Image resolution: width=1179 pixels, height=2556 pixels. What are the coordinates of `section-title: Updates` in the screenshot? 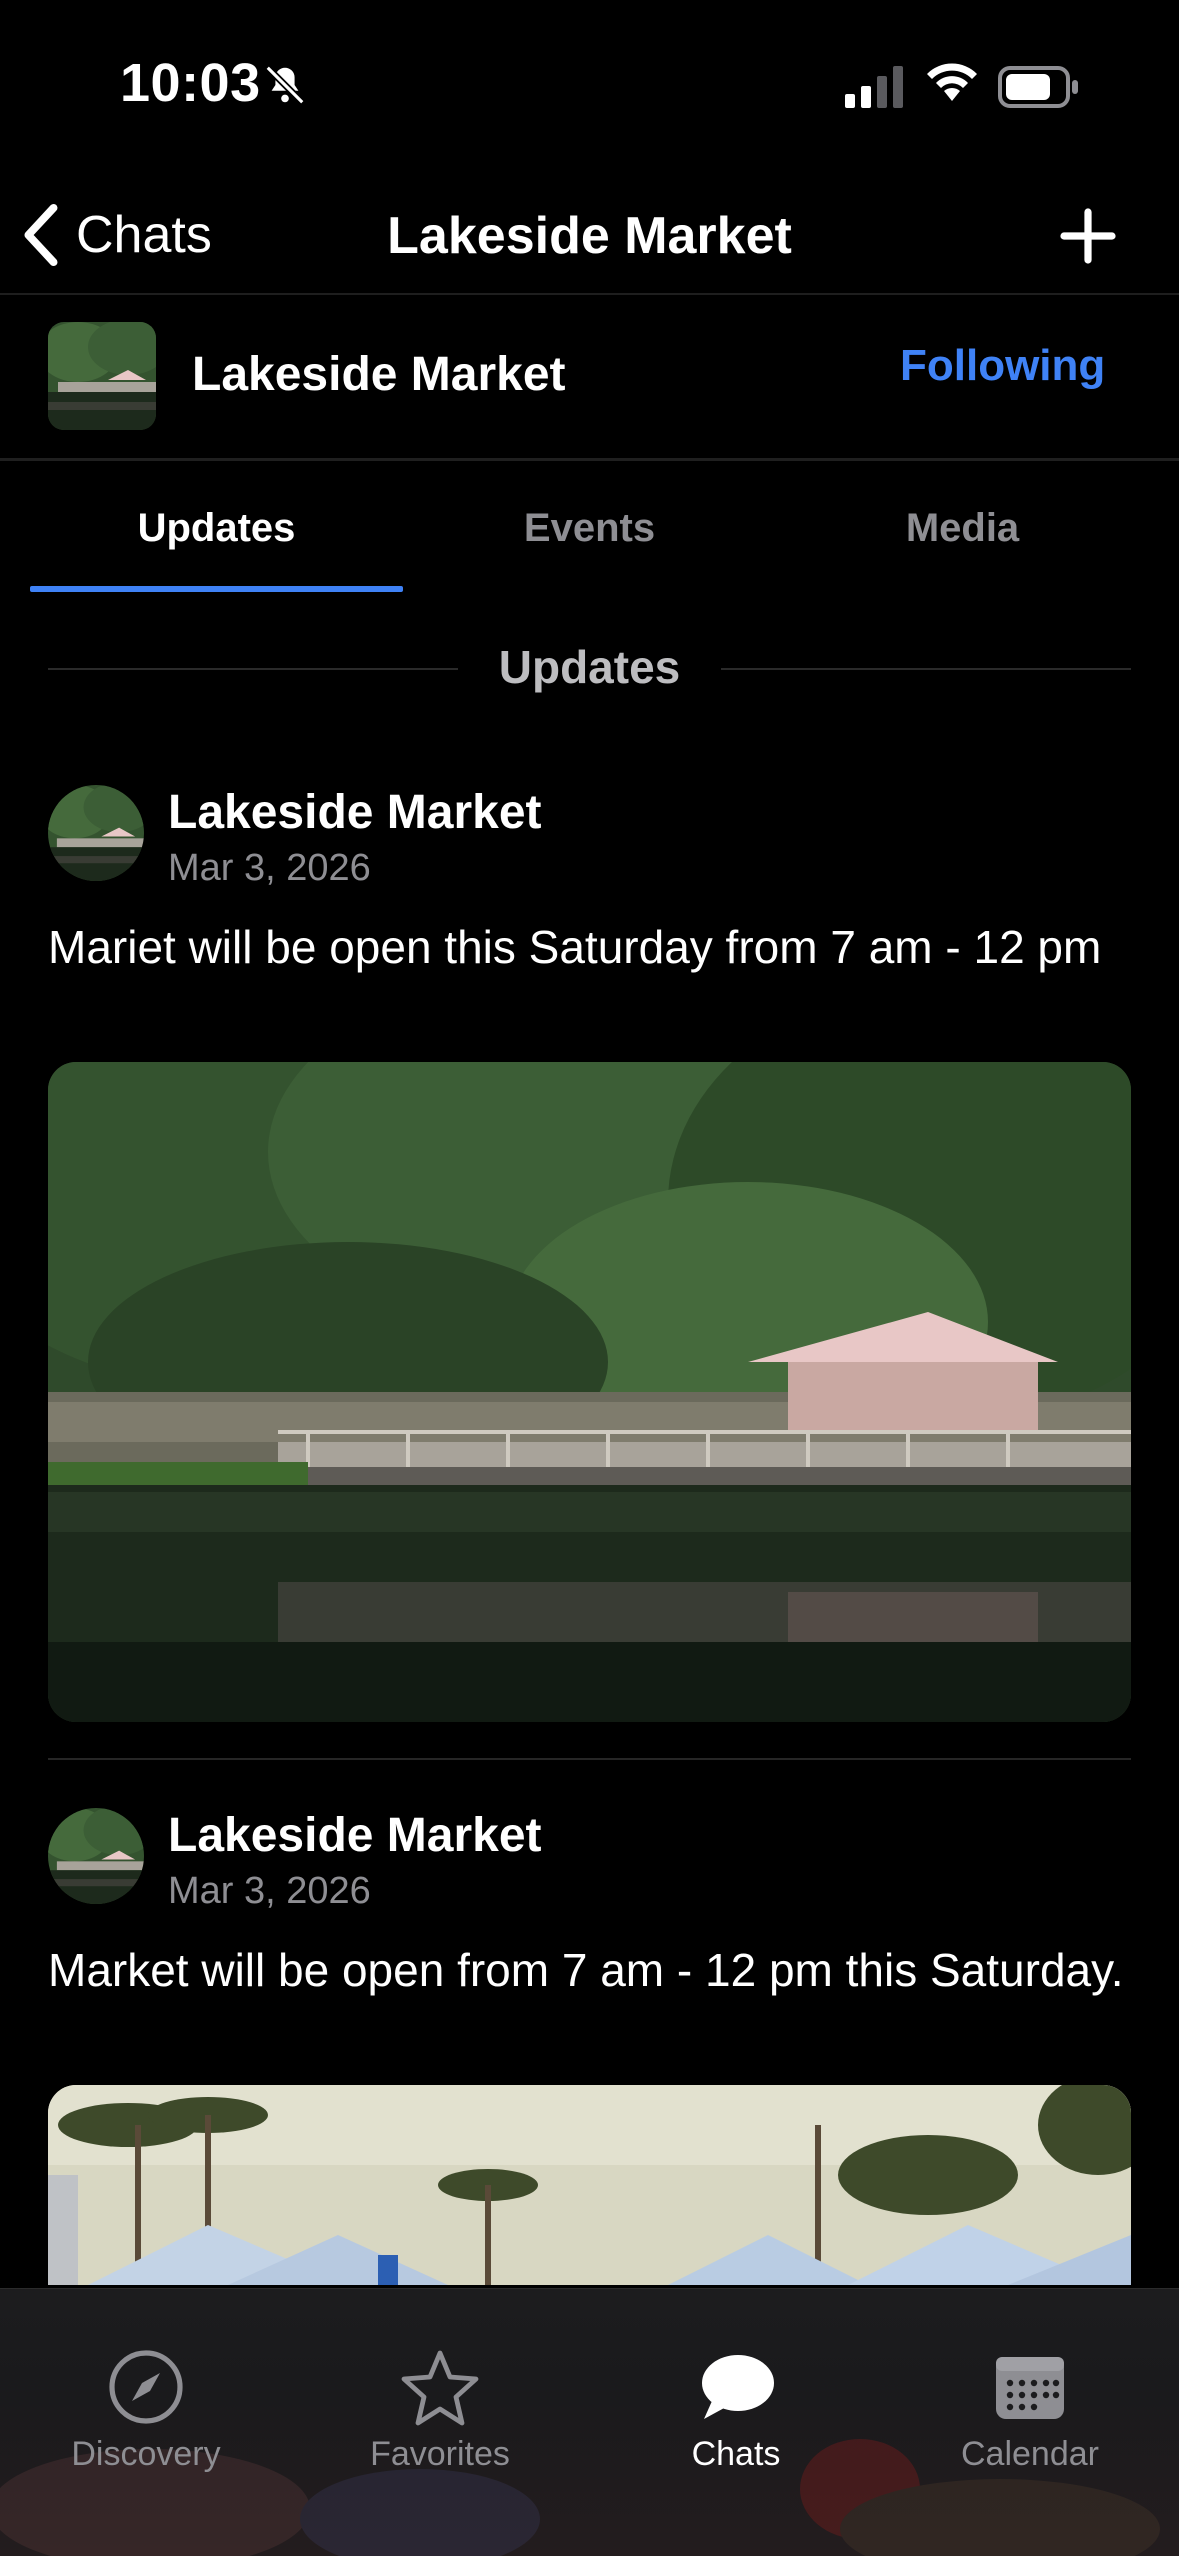 It's located at (589, 667).